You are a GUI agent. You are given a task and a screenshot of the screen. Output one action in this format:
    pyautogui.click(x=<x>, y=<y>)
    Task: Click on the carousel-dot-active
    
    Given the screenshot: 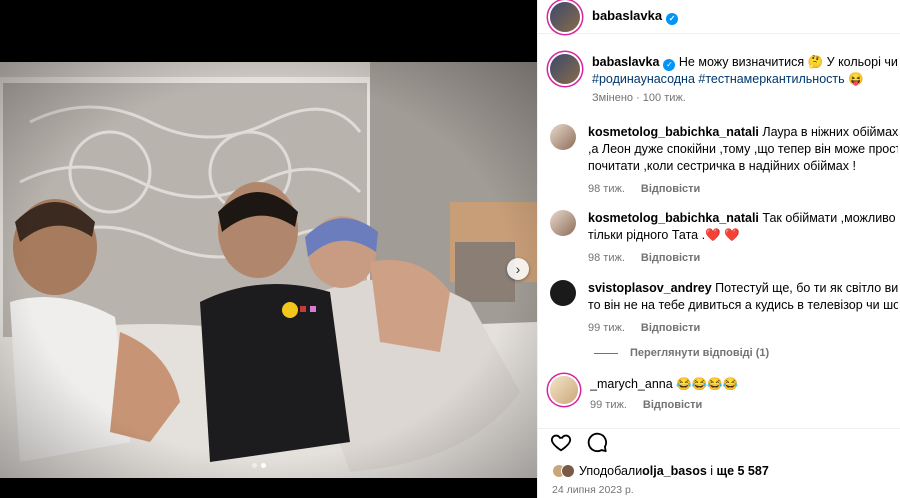 What is the action you would take?
    pyautogui.click(x=263, y=465)
    